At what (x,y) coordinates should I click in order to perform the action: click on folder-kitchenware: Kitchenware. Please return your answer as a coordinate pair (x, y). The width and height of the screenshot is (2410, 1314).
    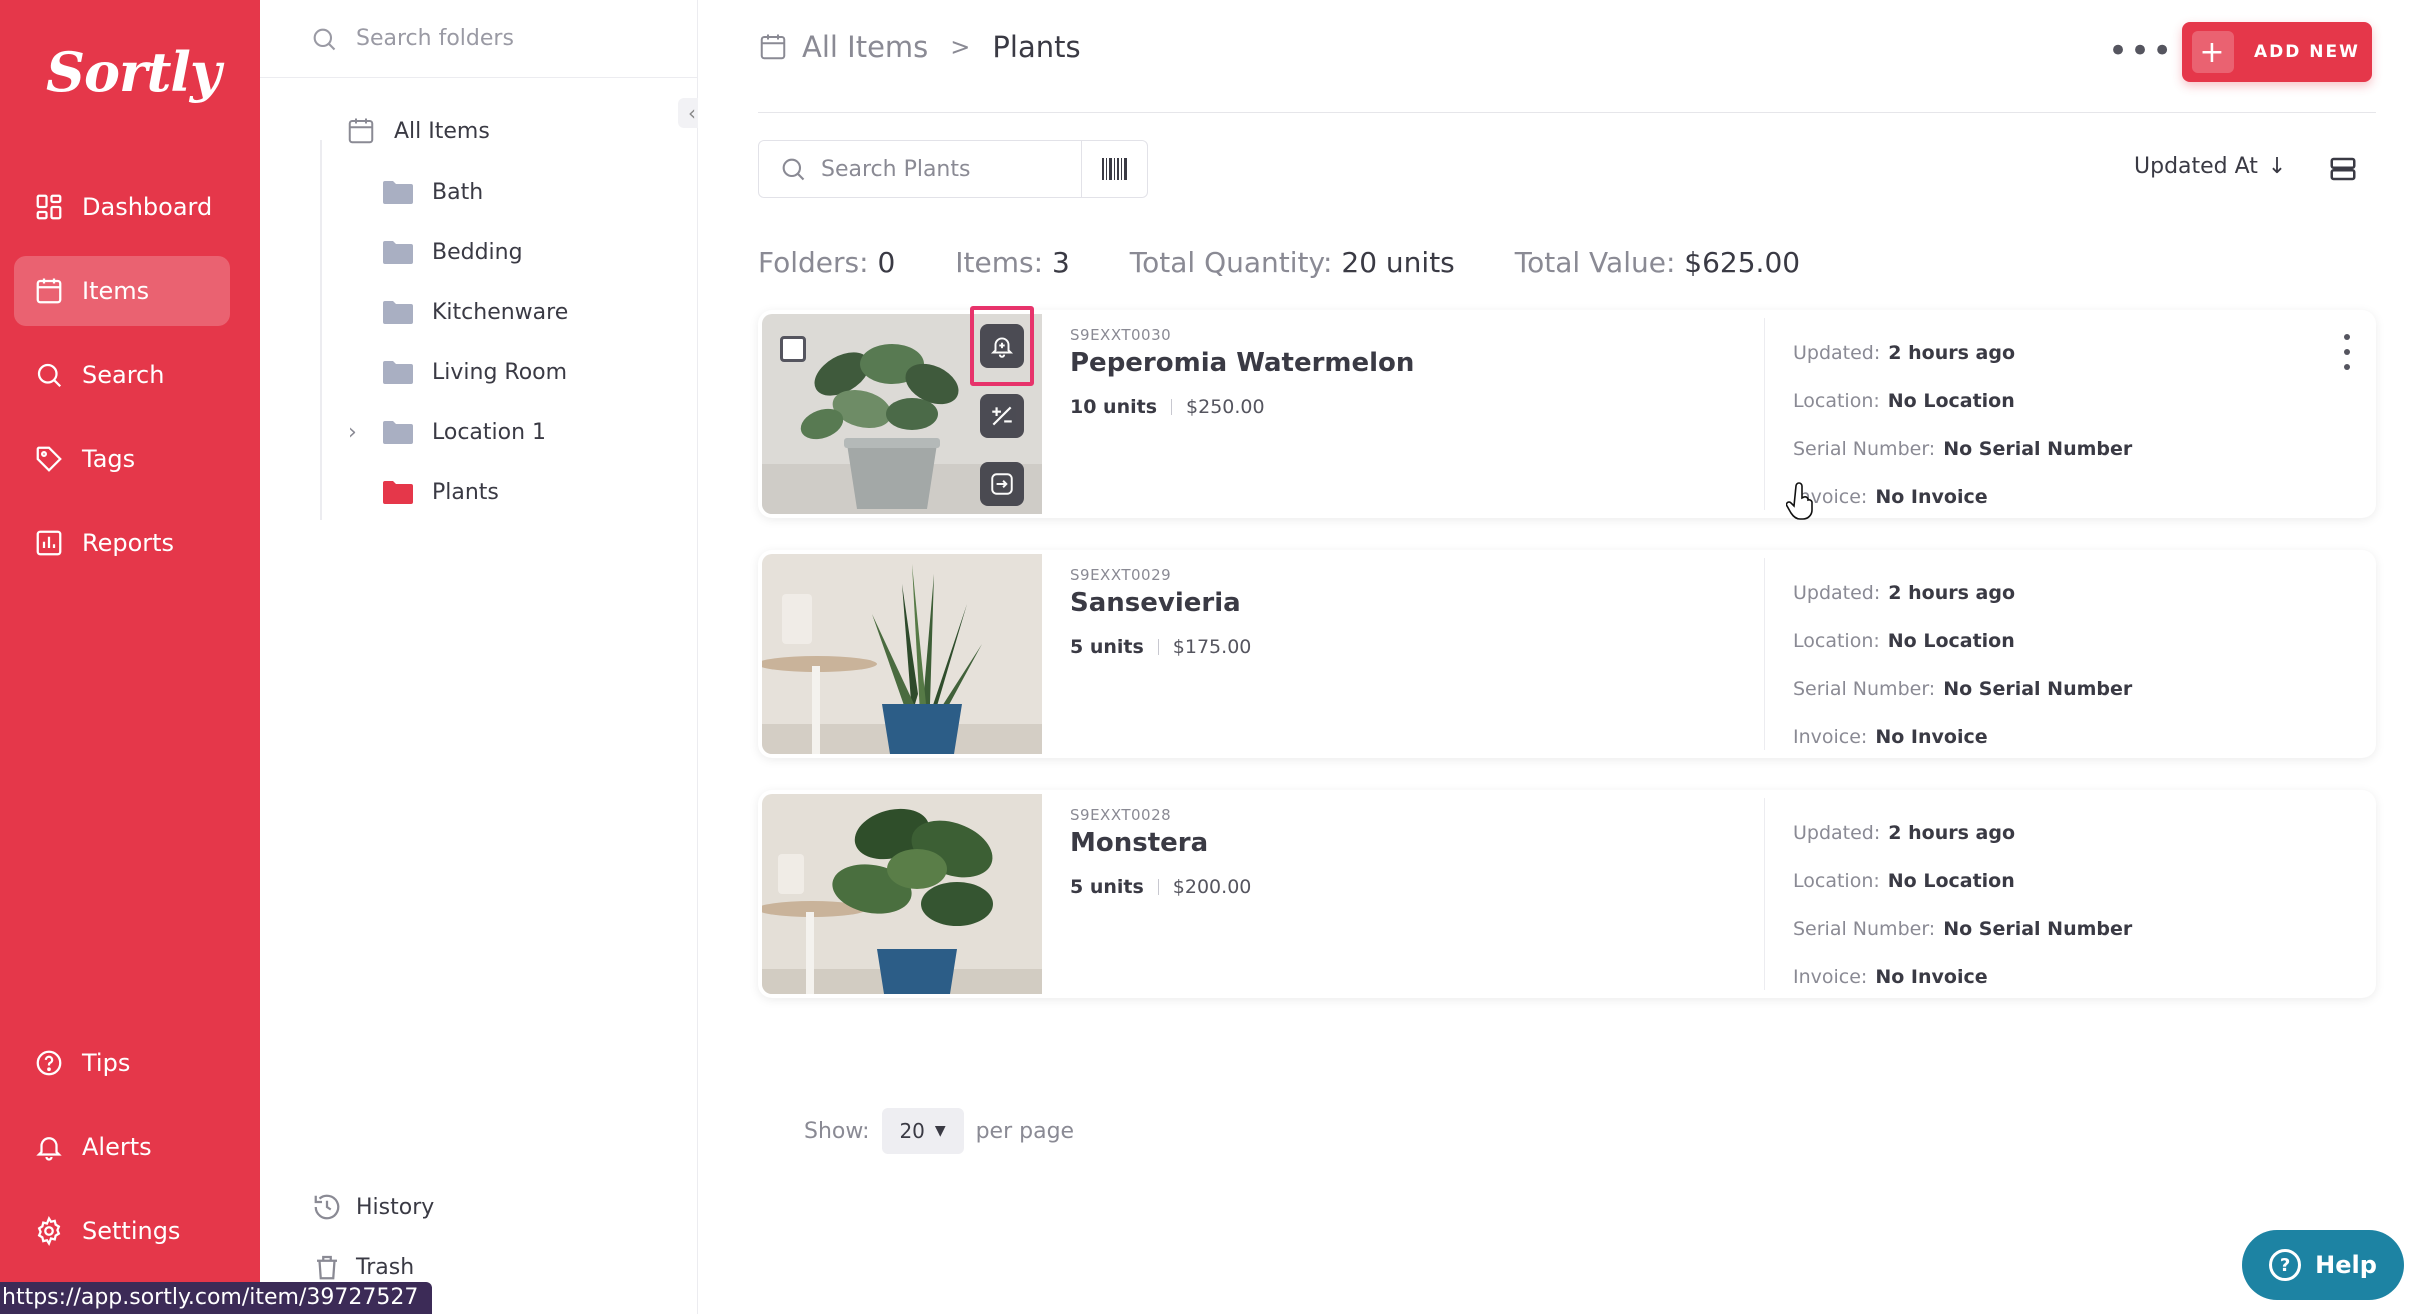
    Looking at the image, I should click on (475, 312).